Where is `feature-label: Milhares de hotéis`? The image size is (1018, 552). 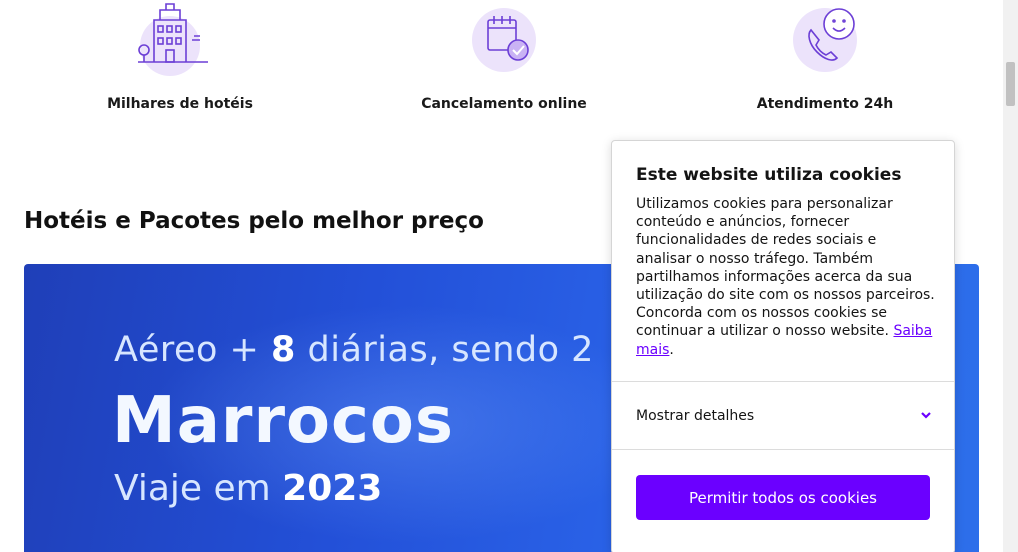 feature-label: Milhares de hotéis is located at coordinates (180, 104).